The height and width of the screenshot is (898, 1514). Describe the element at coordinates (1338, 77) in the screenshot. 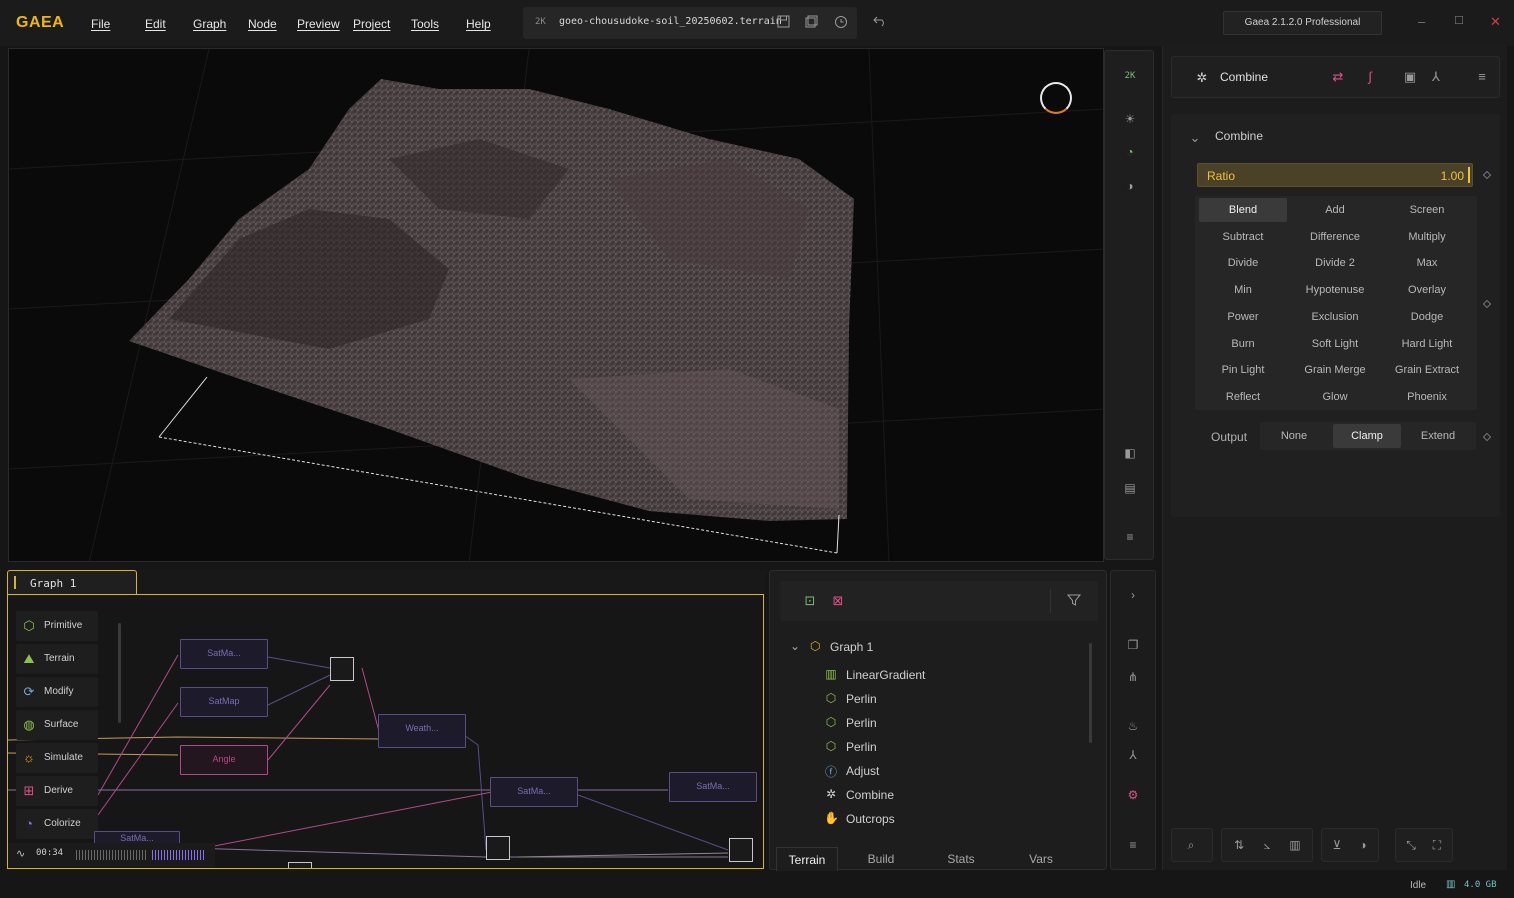

I see `swap-icon: ⇄` at that location.